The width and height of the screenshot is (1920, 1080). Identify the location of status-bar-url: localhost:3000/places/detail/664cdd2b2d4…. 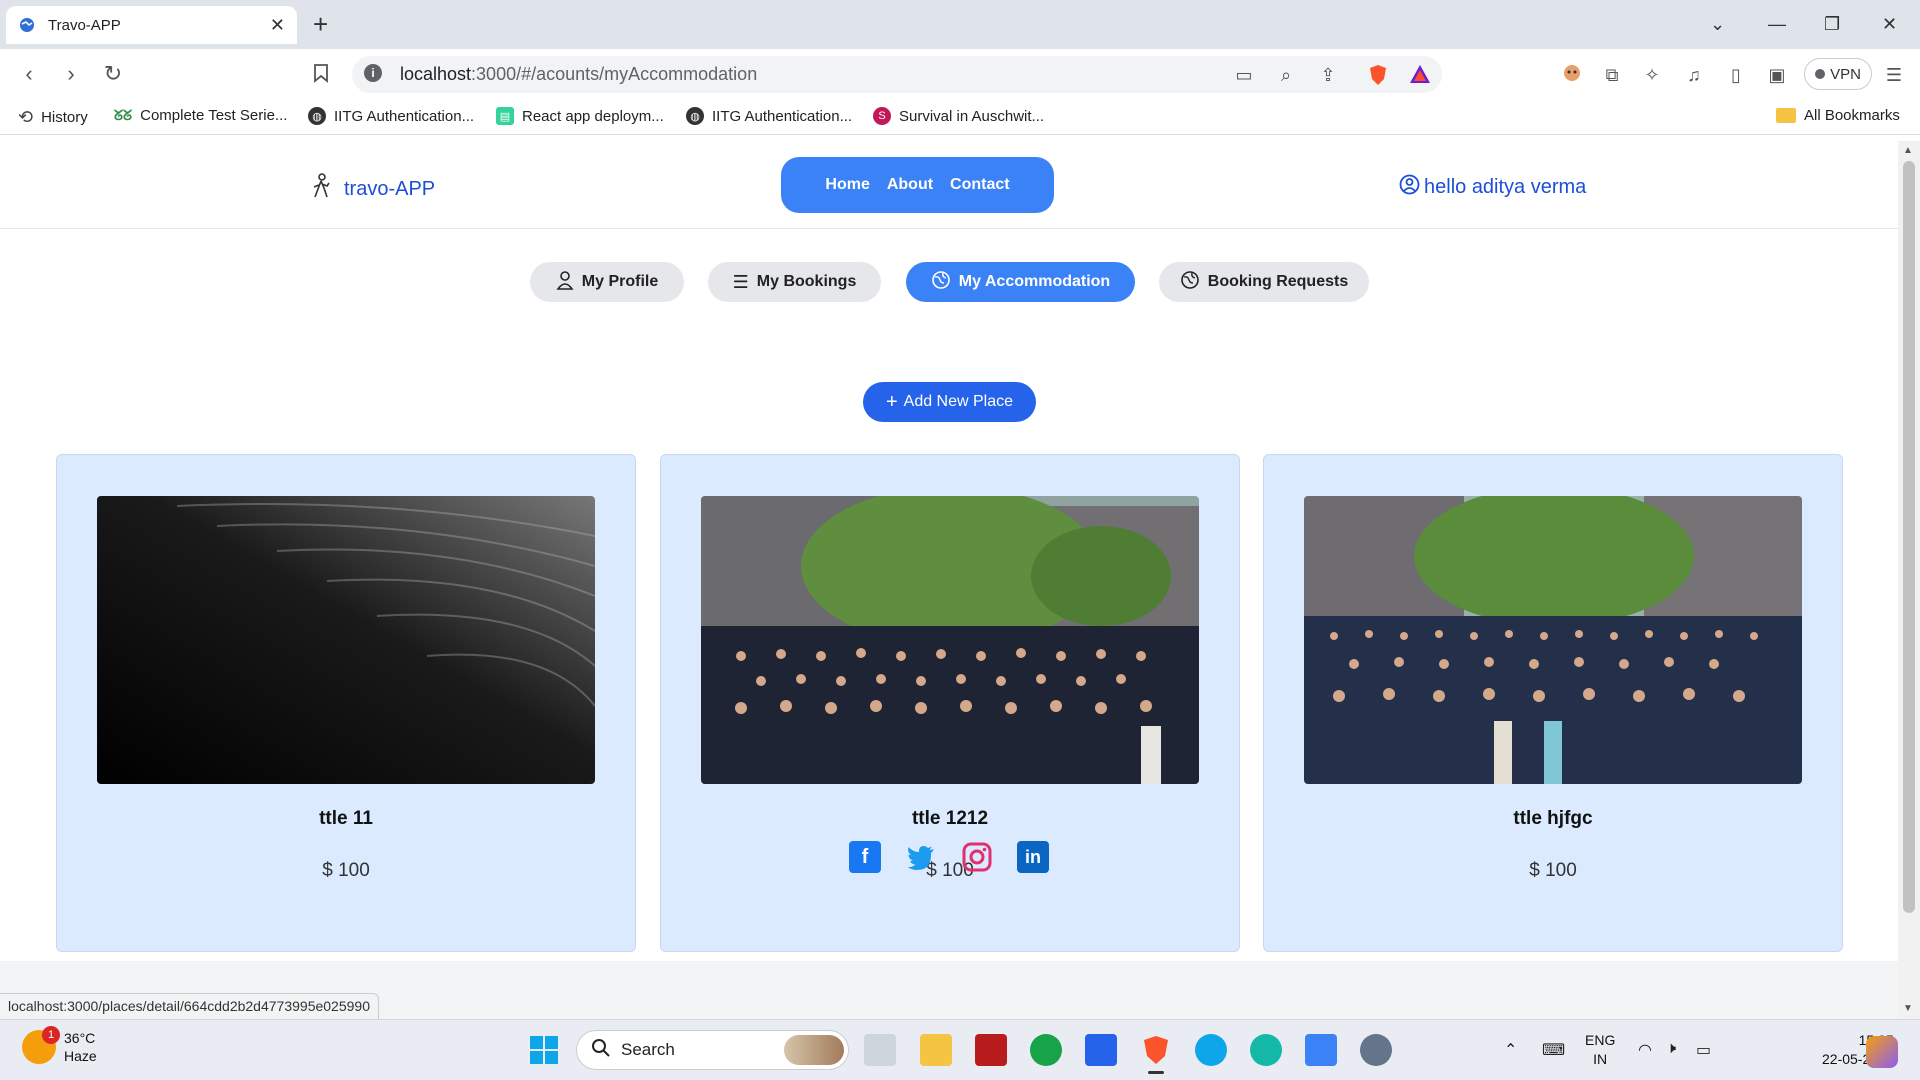
(189, 1006).